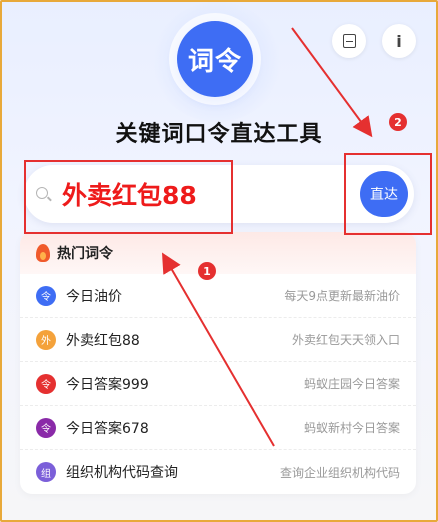  I want to click on item-label: 今日油价, so click(94, 296).